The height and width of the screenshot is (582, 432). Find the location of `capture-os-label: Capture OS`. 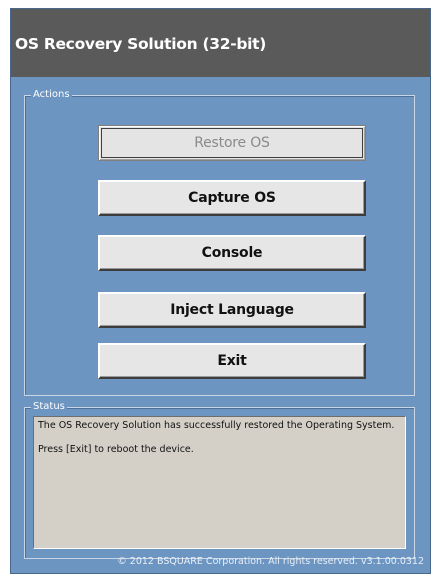

capture-os-label: Capture OS is located at coordinates (232, 198).